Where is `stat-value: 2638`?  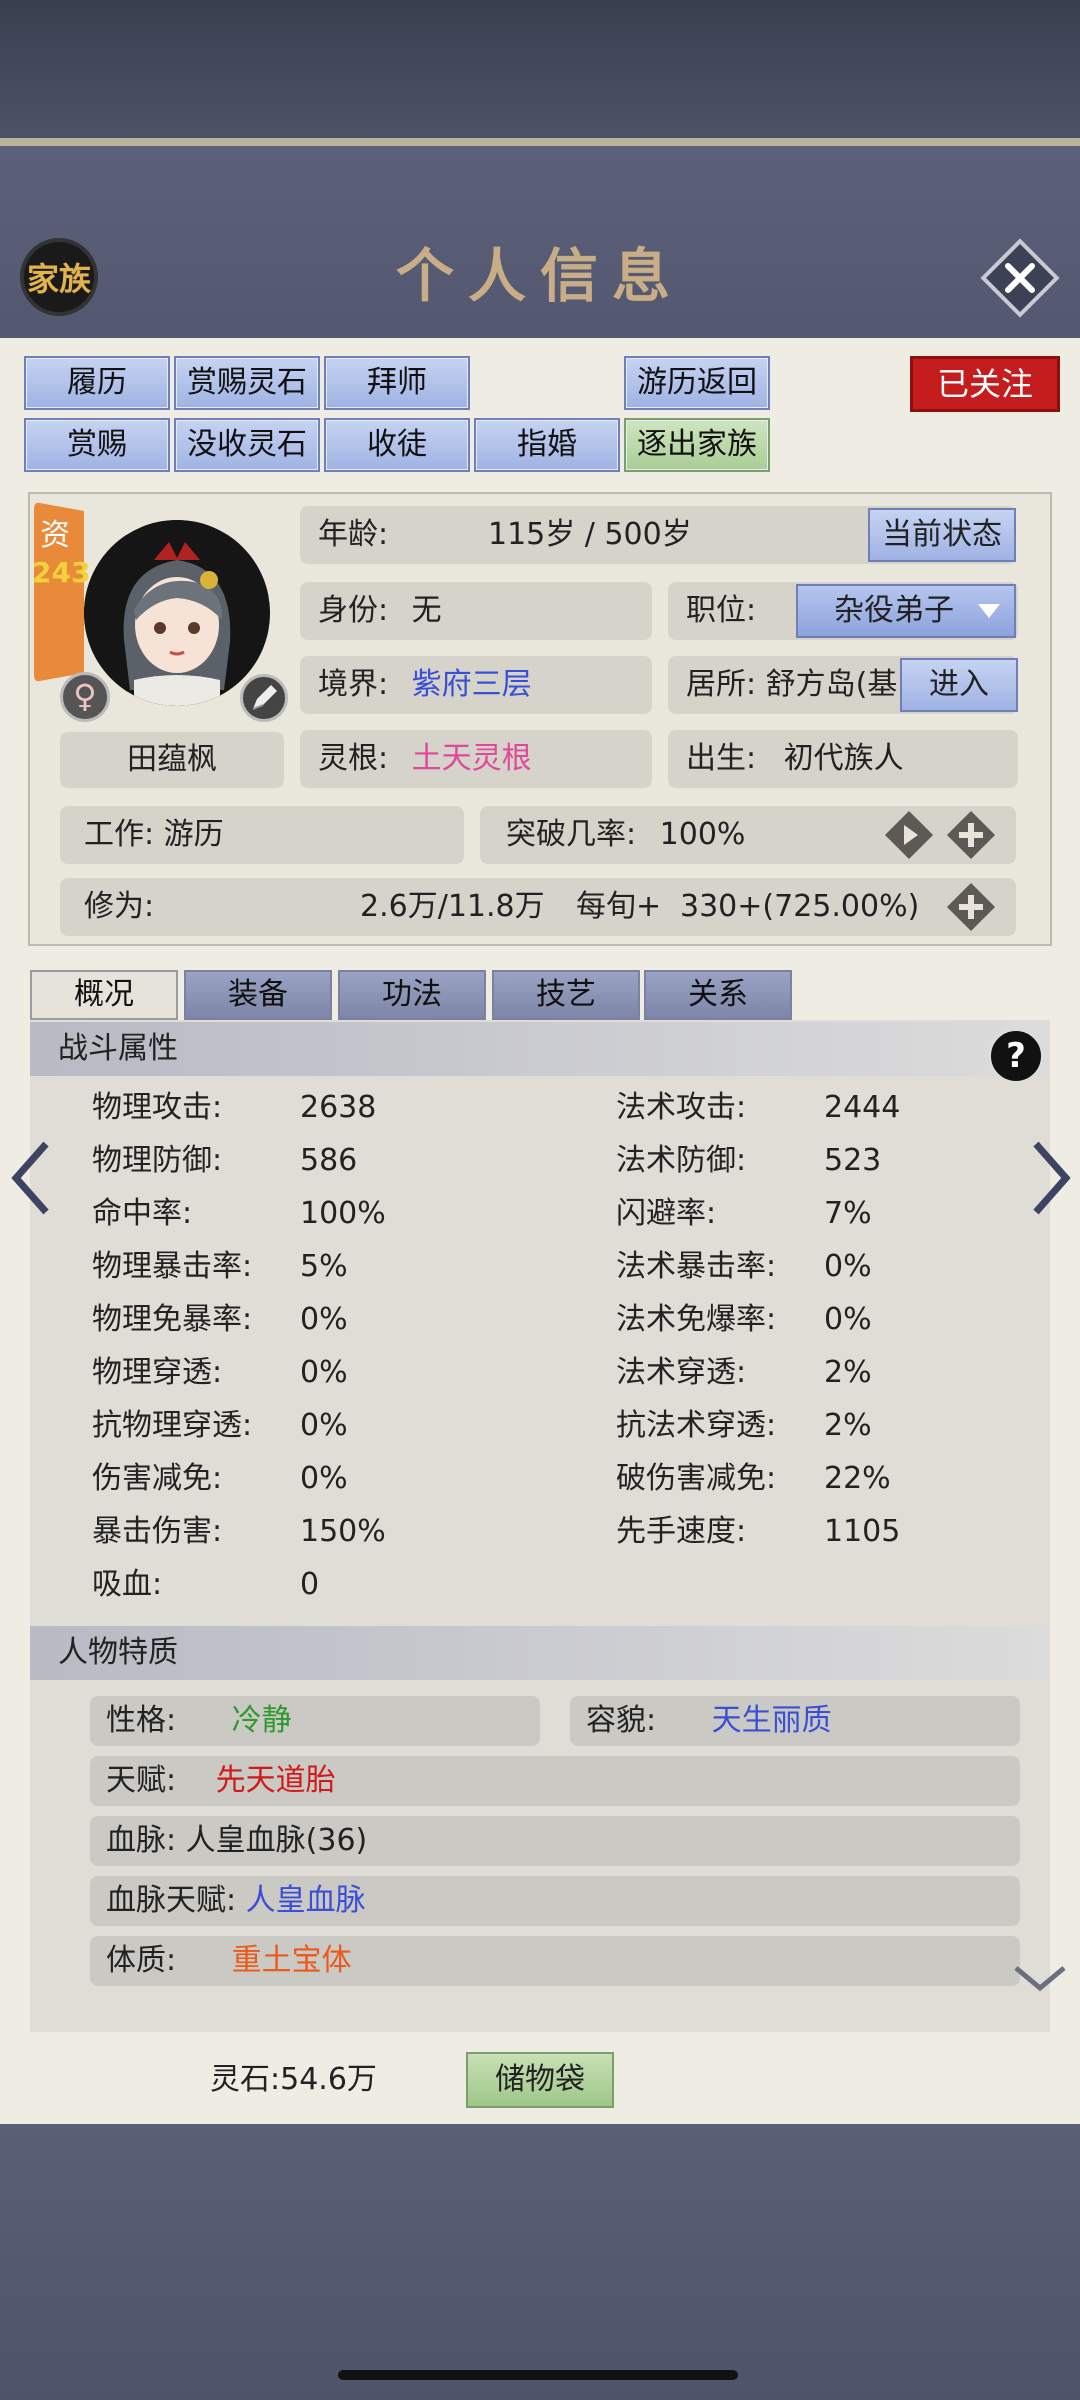
stat-value: 2638 is located at coordinates (338, 1107).